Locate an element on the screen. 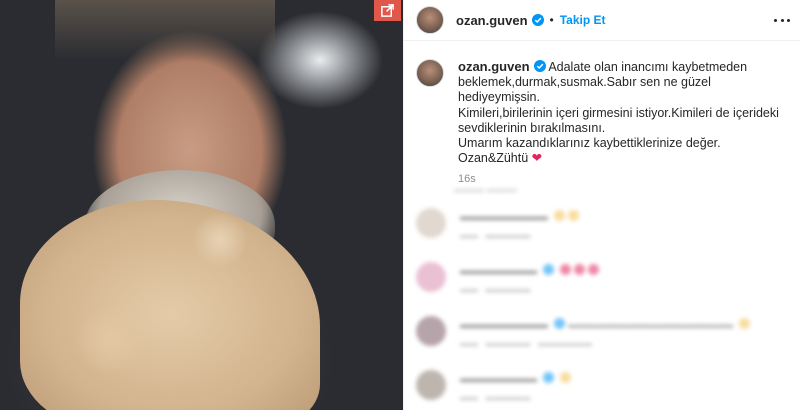 Image resolution: width=800 pixels, height=410 pixels. list-item: ▬▬▬▬▬▬▬▬ ▬▬▬▬▬▬▬▬▬▬▬▬▬▬▬ ▬▬ ▬▬▬▬▬ ▬▬▬▬▬▬ is located at coordinates (602, 337).